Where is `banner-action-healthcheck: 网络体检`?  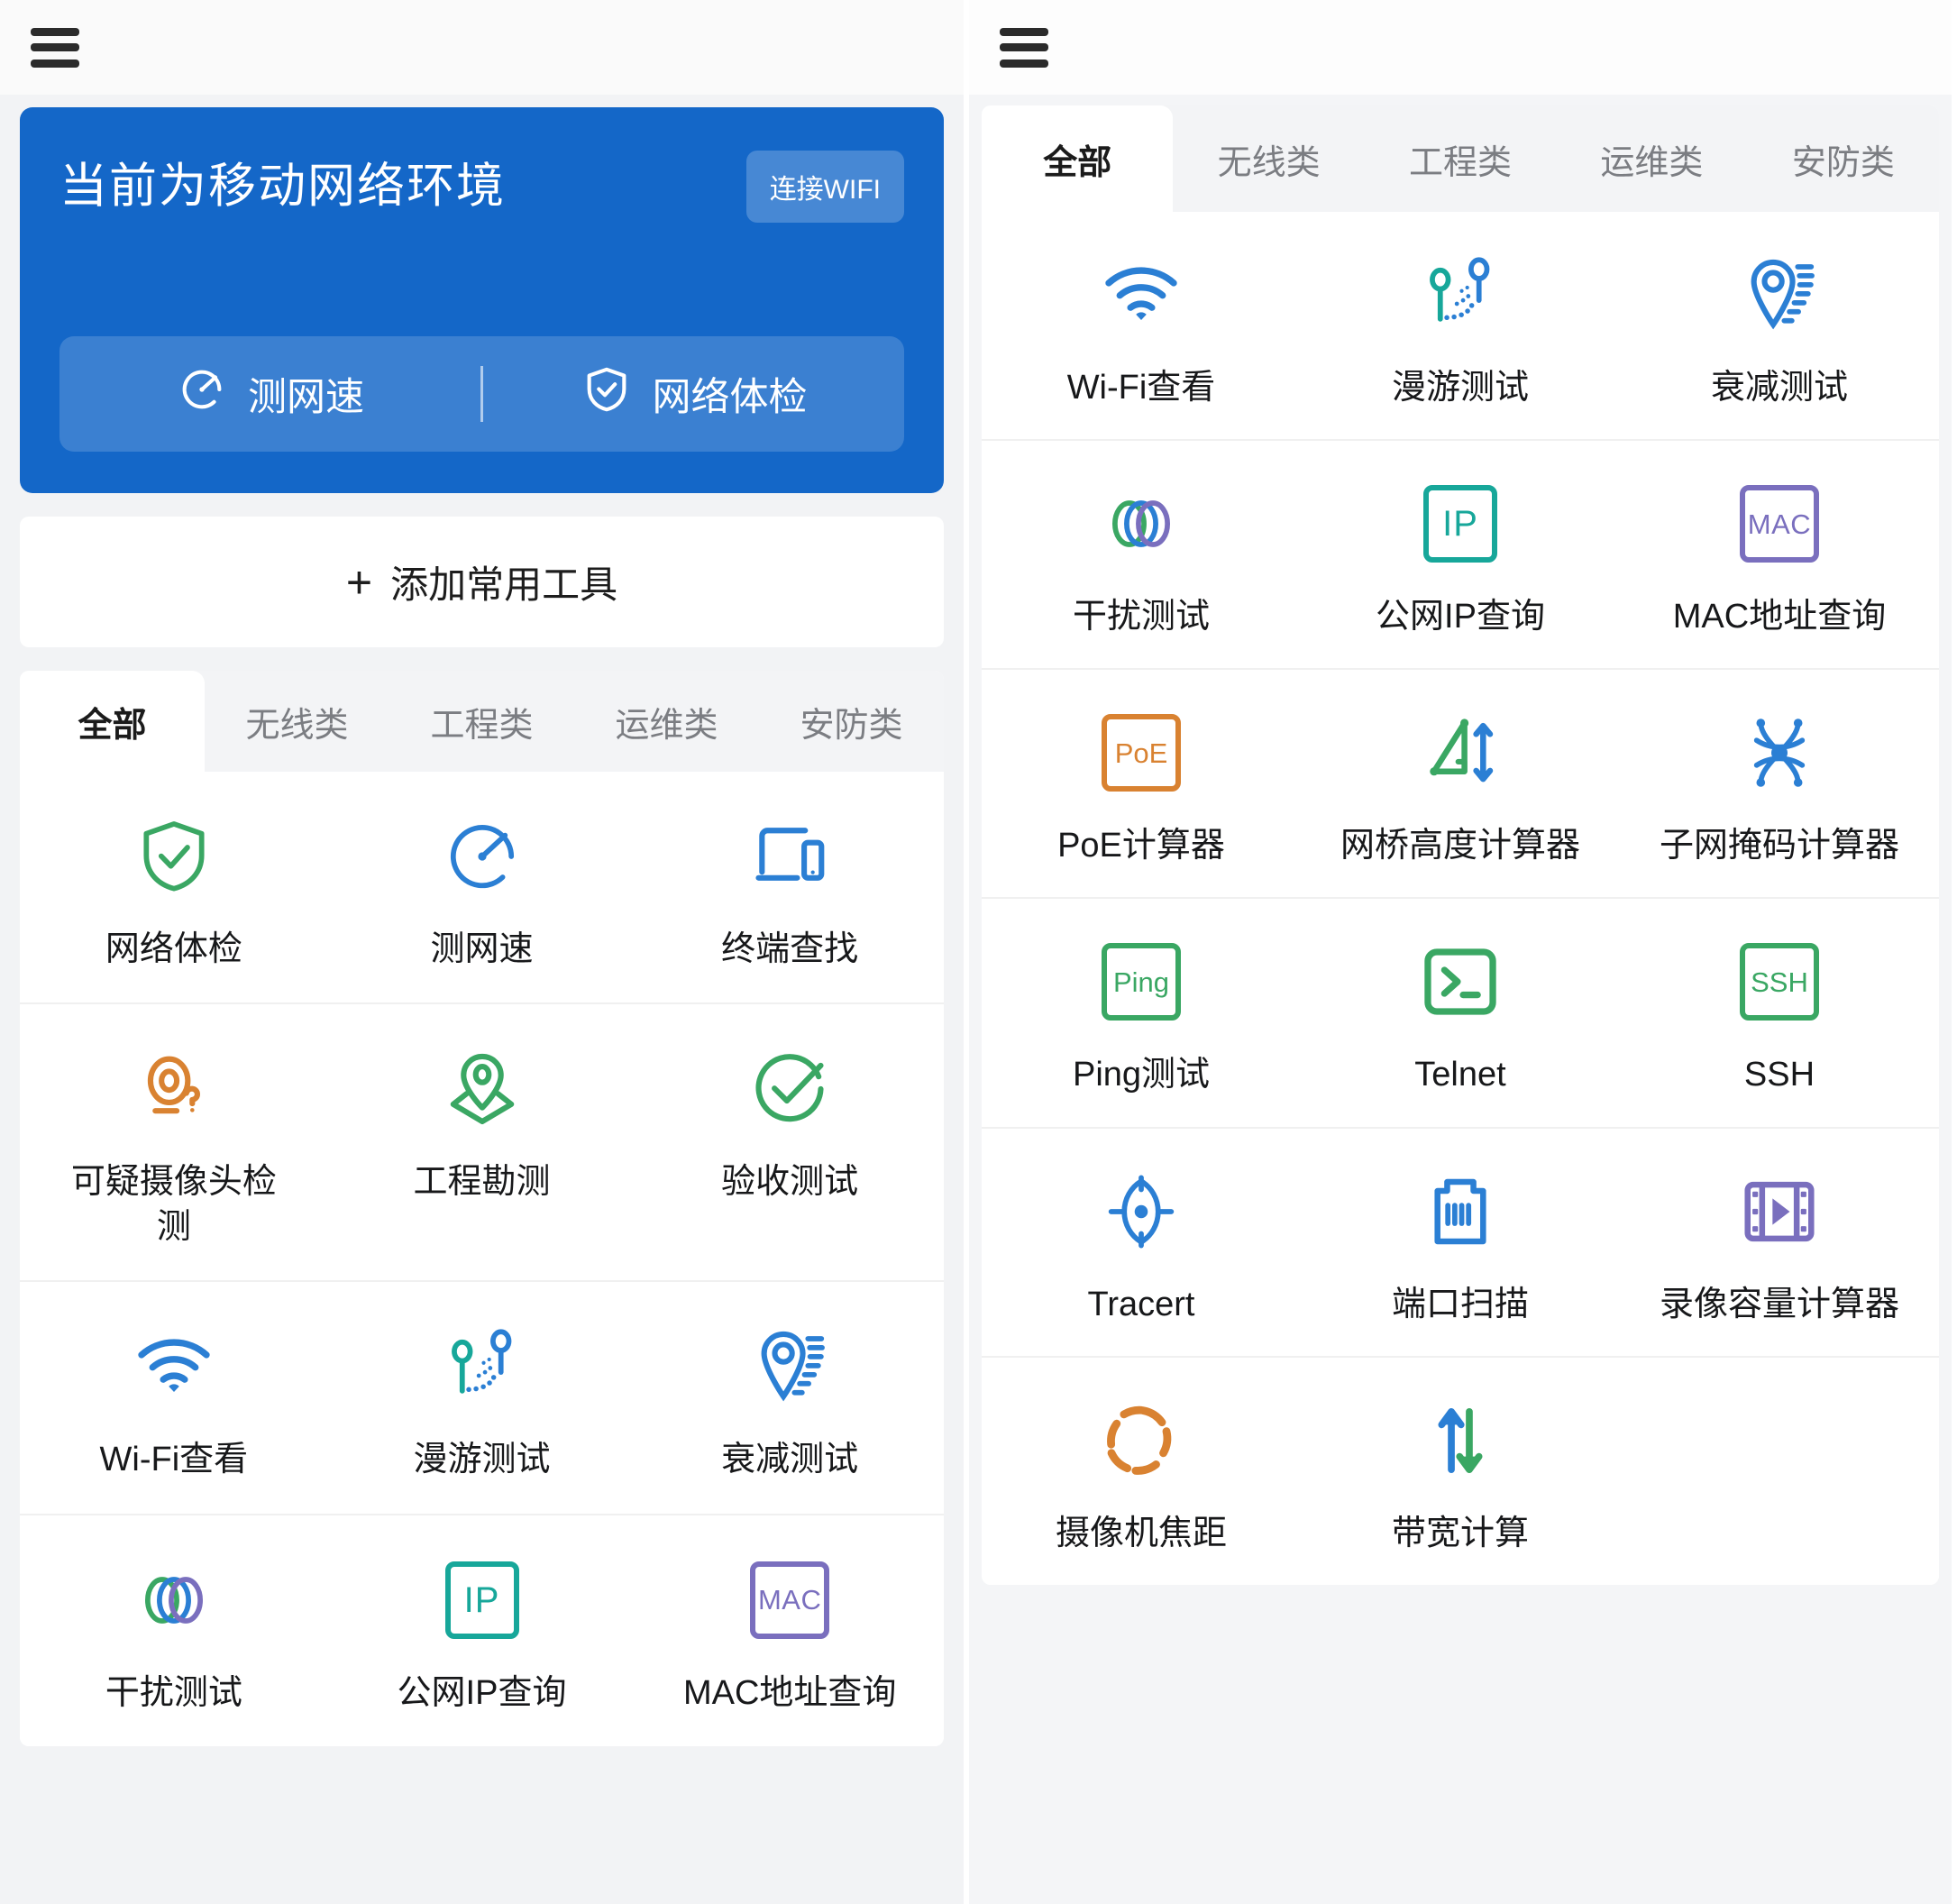 banner-action-healthcheck: 网络体检 is located at coordinates (693, 394).